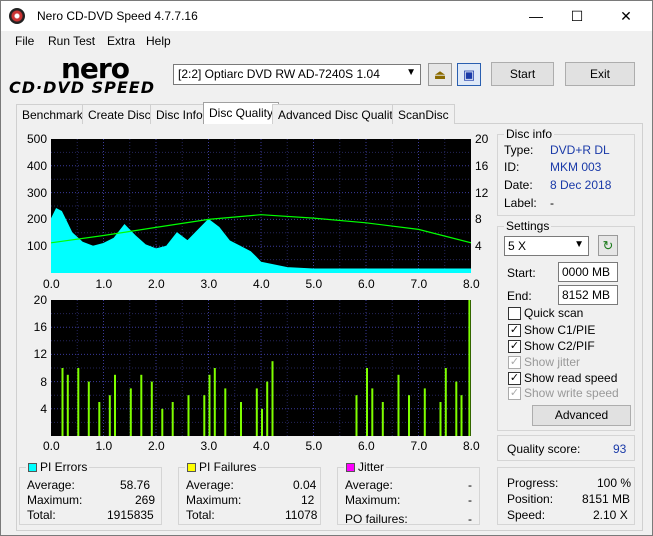 This screenshot has height=536, width=653. Describe the element at coordinates (514, 346) in the screenshot. I see `show-c2-checkbox: ✓` at that location.